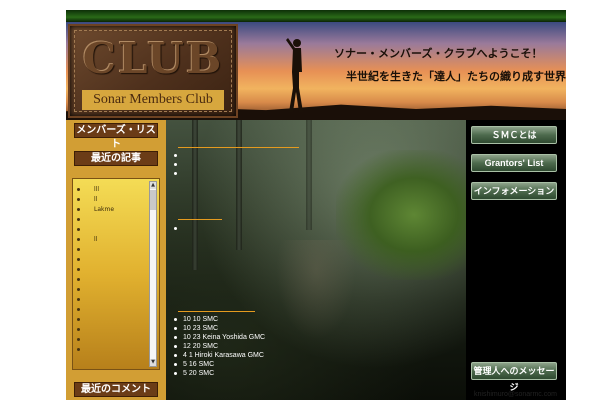 This screenshot has height=400, width=600. Describe the element at coordinates (515, 394) in the screenshot. I see `contact-email: knishimuro@sonarmc.com` at that location.